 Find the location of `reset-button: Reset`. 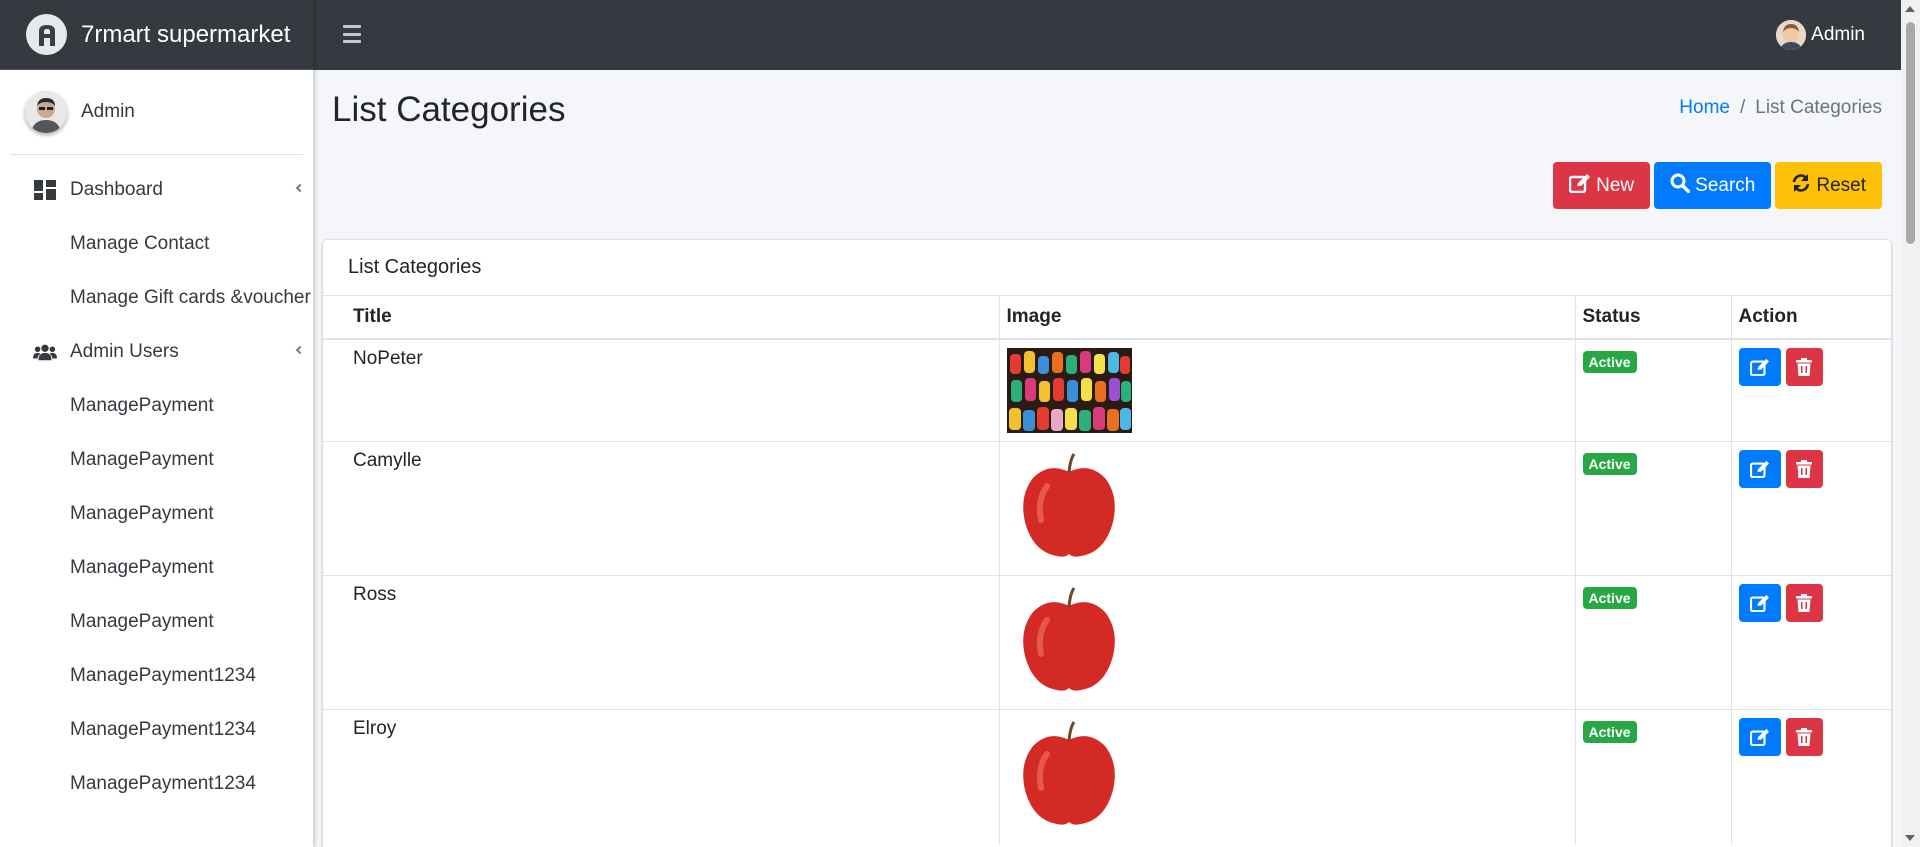

reset-button: Reset is located at coordinates (1828, 185).